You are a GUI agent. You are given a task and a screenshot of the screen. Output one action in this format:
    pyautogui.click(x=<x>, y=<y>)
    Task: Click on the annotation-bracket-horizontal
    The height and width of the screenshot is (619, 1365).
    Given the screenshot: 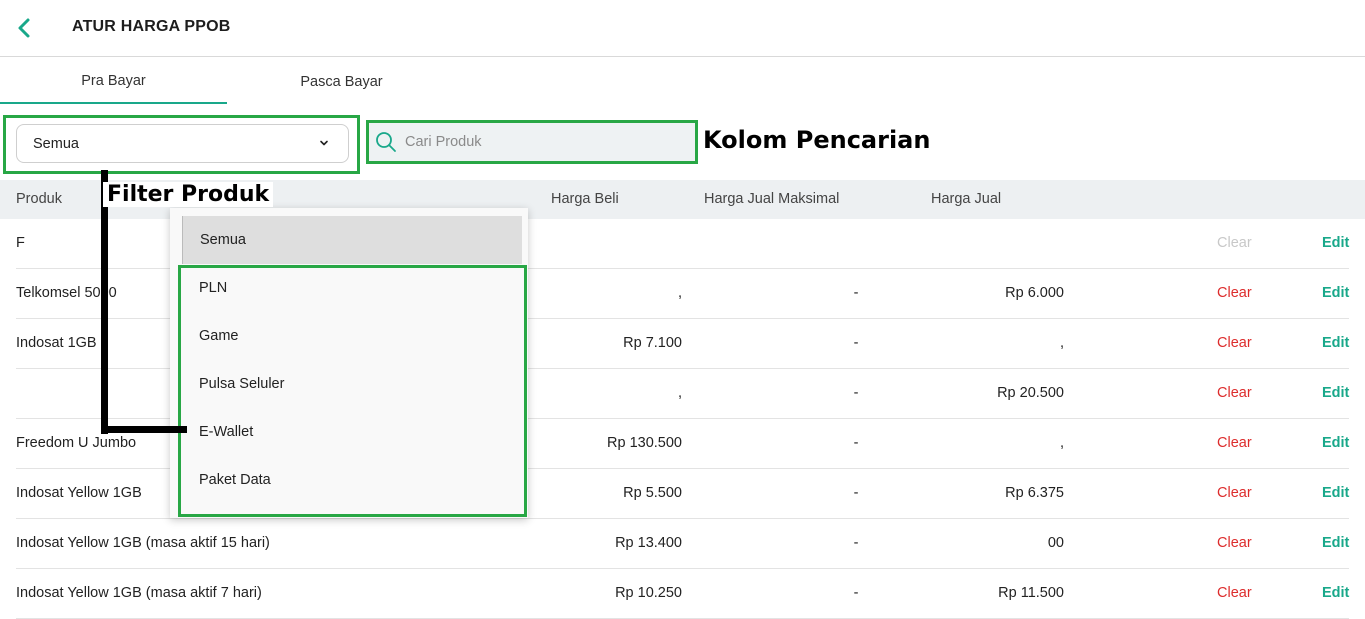 What is the action you would take?
    pyautogui.click(x=144, y=429)
    